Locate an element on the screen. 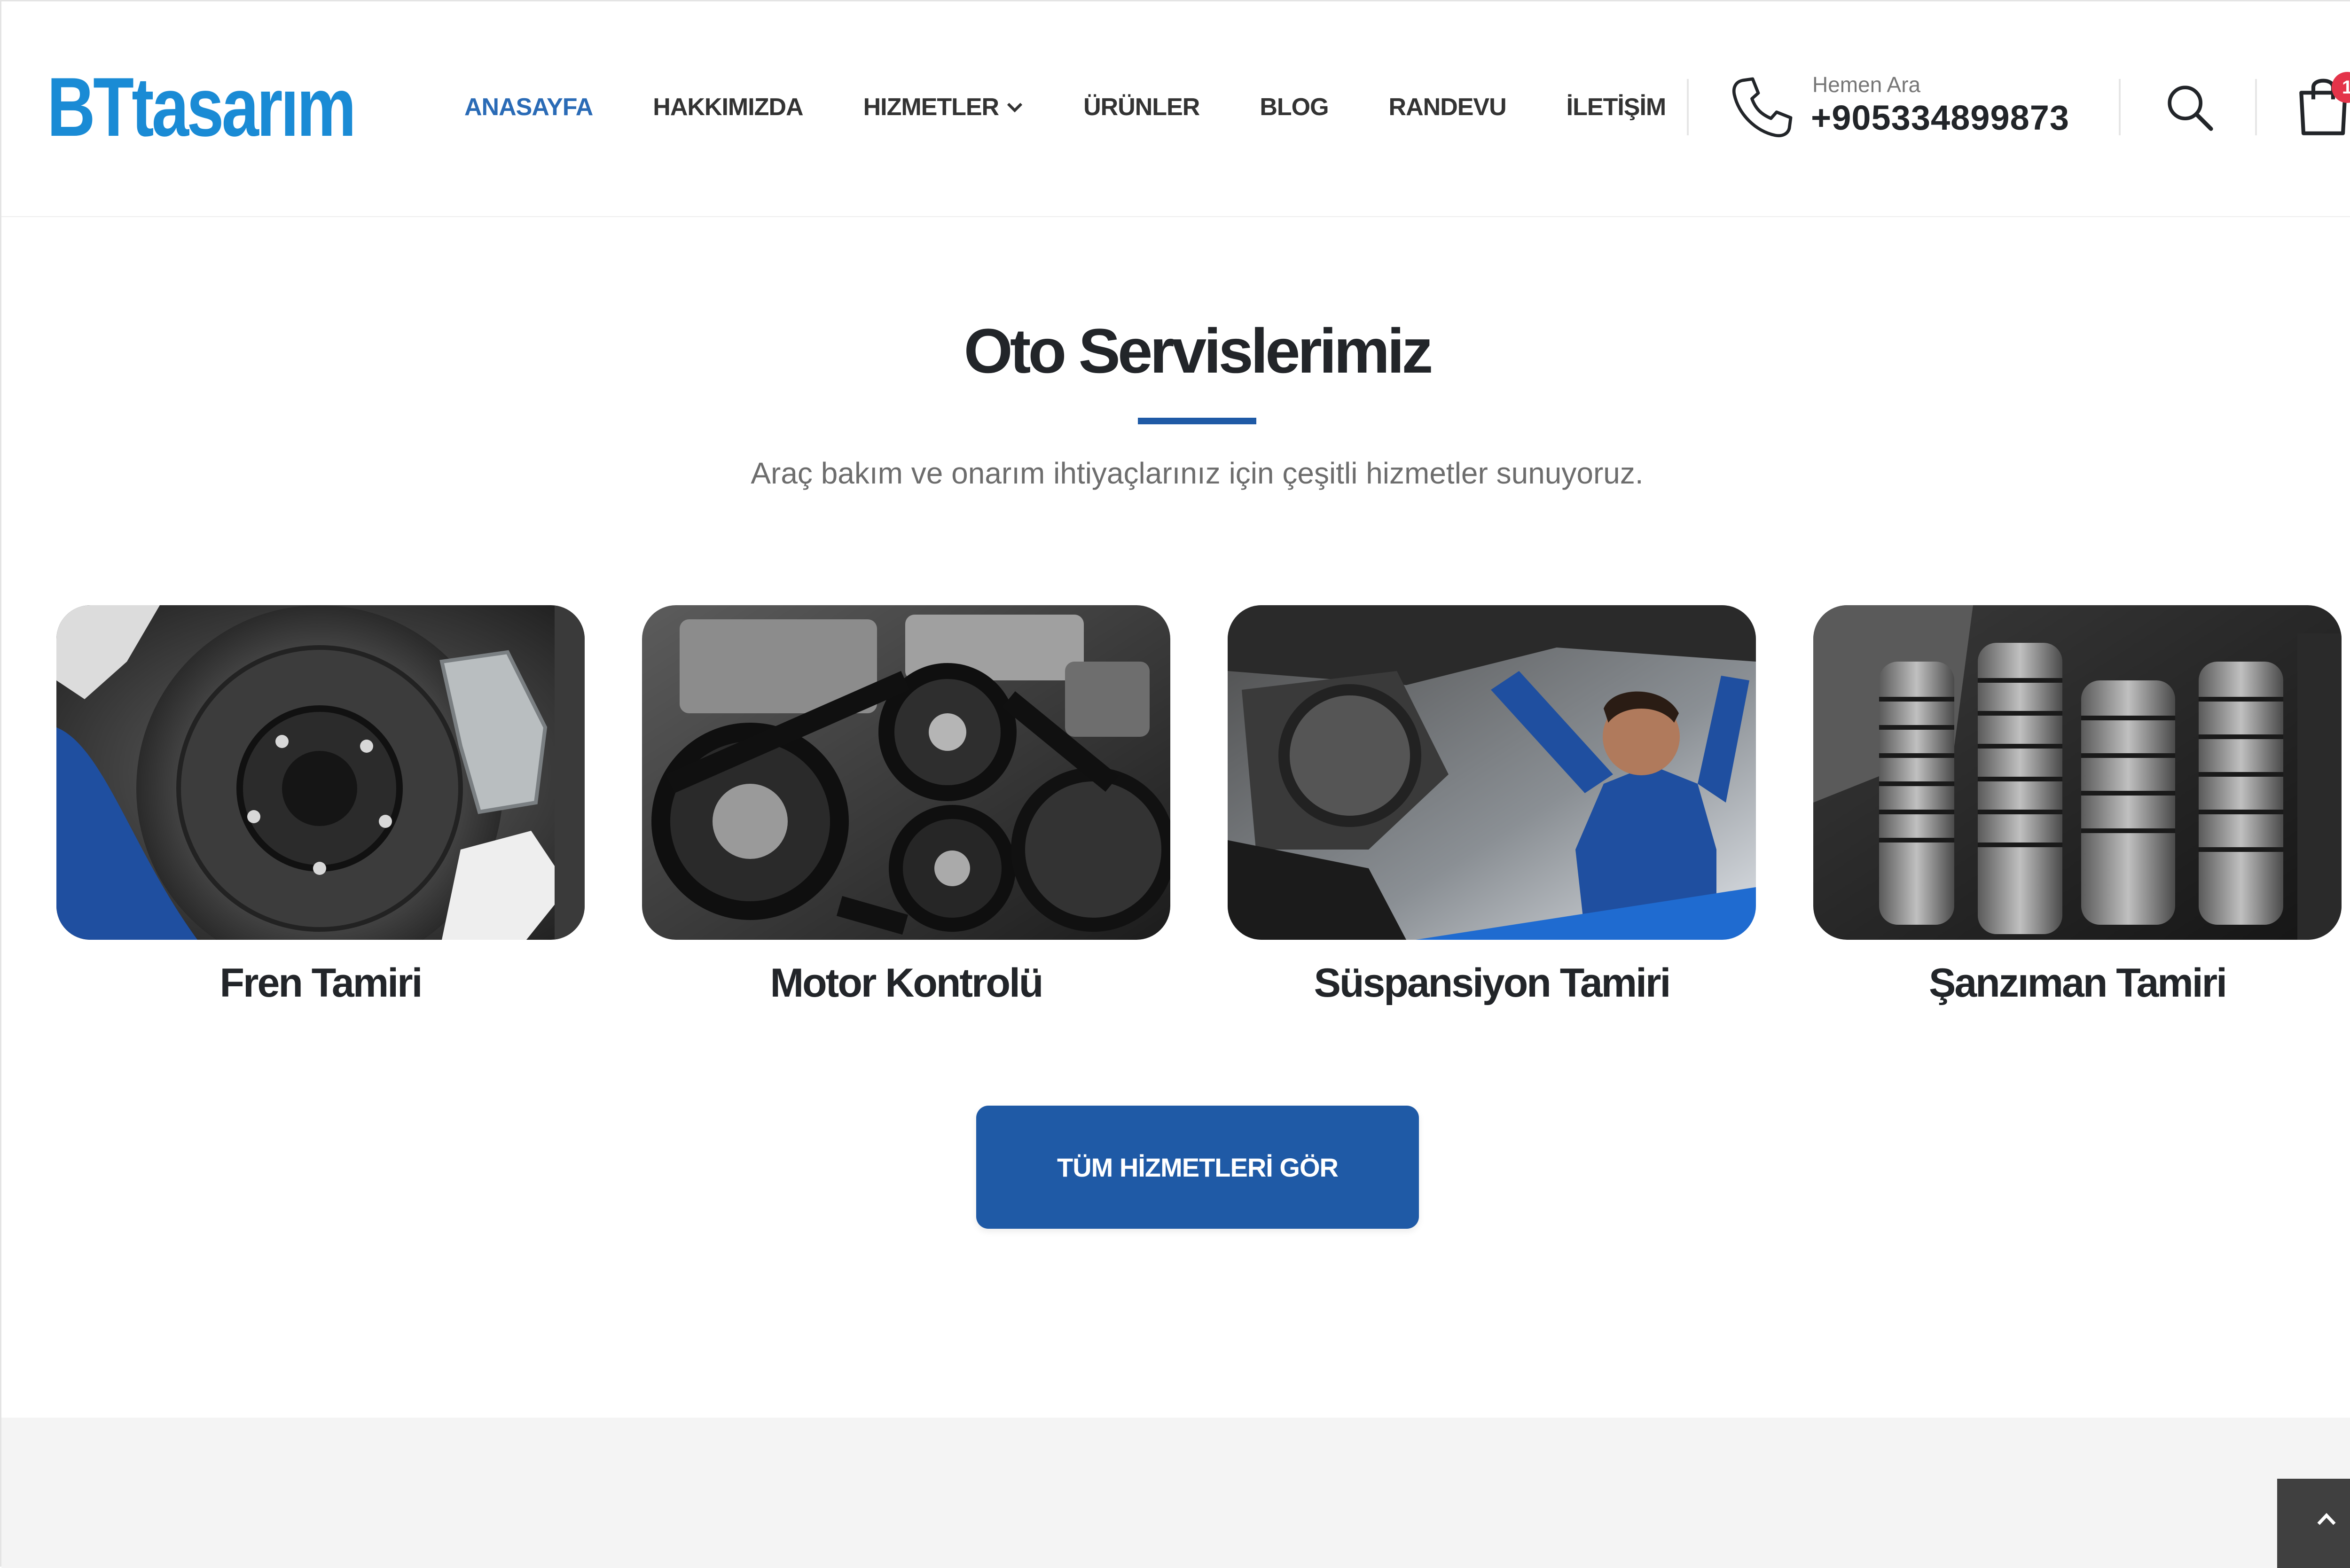 This screenshot has height=1568, width=2350. service-title-motor: Motor Kontrolü is located at coordinates (906, 983).